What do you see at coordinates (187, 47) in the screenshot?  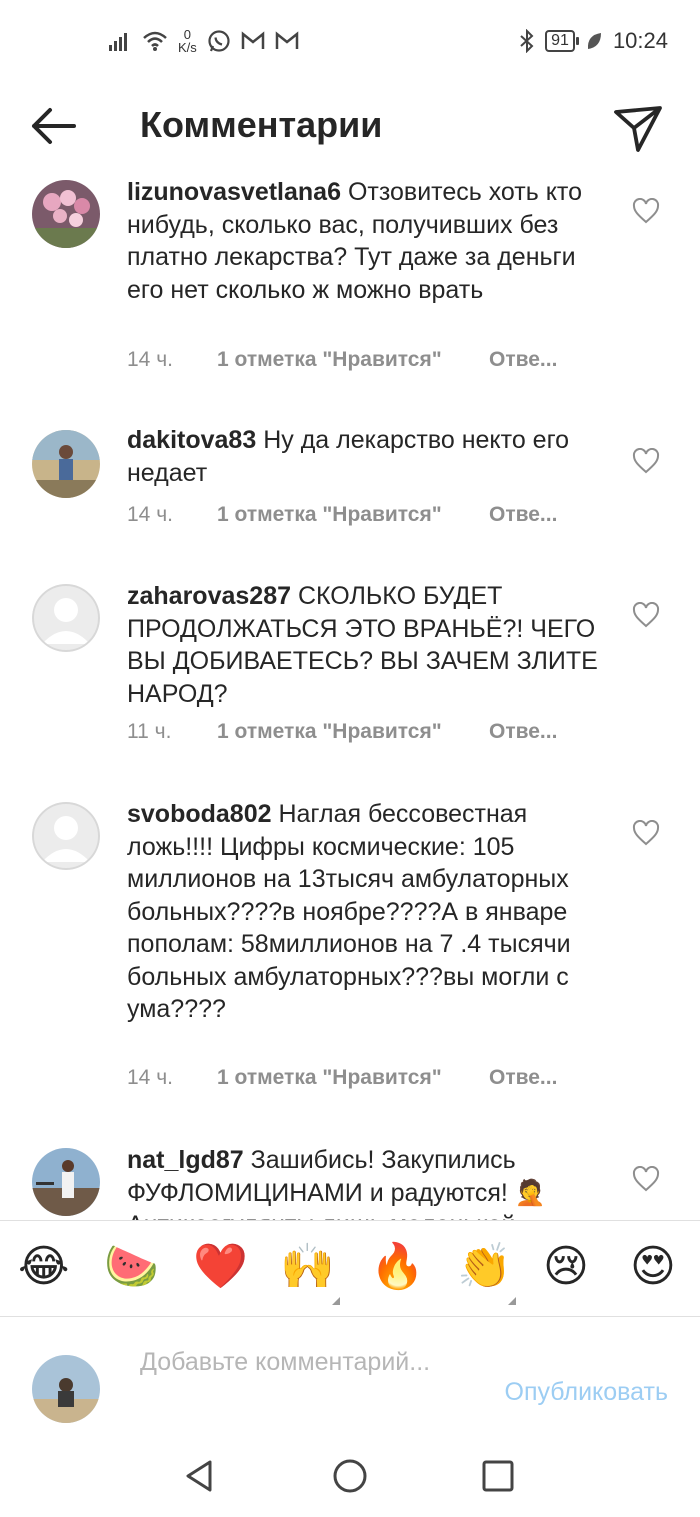 I see `speed-unit: K/s` at bounding box center [187, 47].